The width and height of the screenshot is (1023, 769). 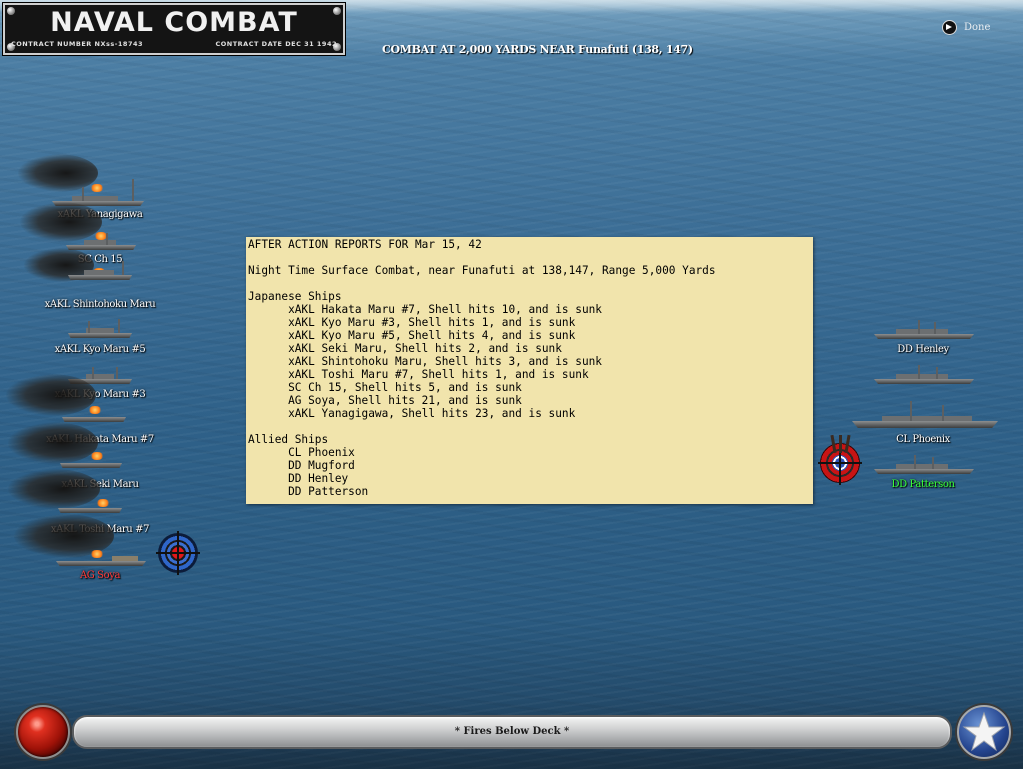 I want to click on report-line: DD Patterson, so click(x=308, y=491).